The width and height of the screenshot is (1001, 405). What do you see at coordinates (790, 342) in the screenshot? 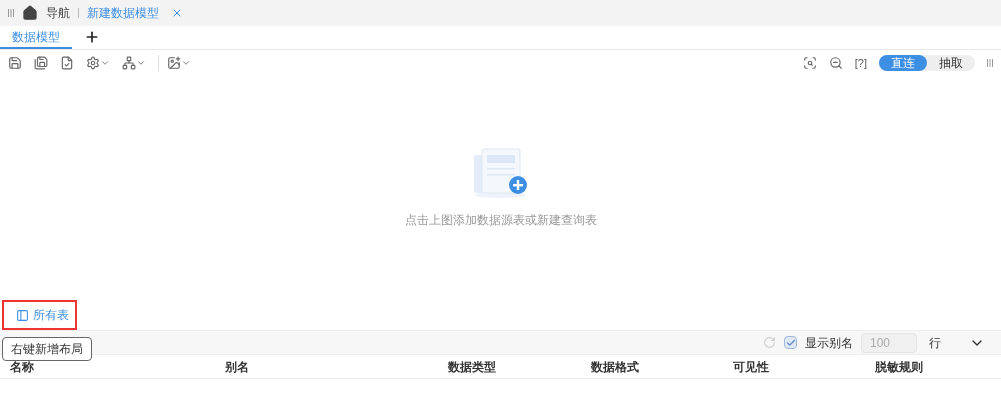
I see `show-alias-checkbox` at bounding box center [790, 342].